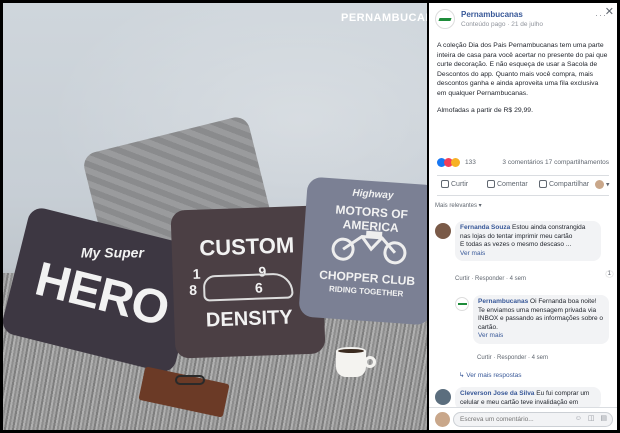  What do you see at coordinates (102, 294) in the screenshot?
I see `hero-pillow-big-text: HERO` at bounding box center [102, 294].